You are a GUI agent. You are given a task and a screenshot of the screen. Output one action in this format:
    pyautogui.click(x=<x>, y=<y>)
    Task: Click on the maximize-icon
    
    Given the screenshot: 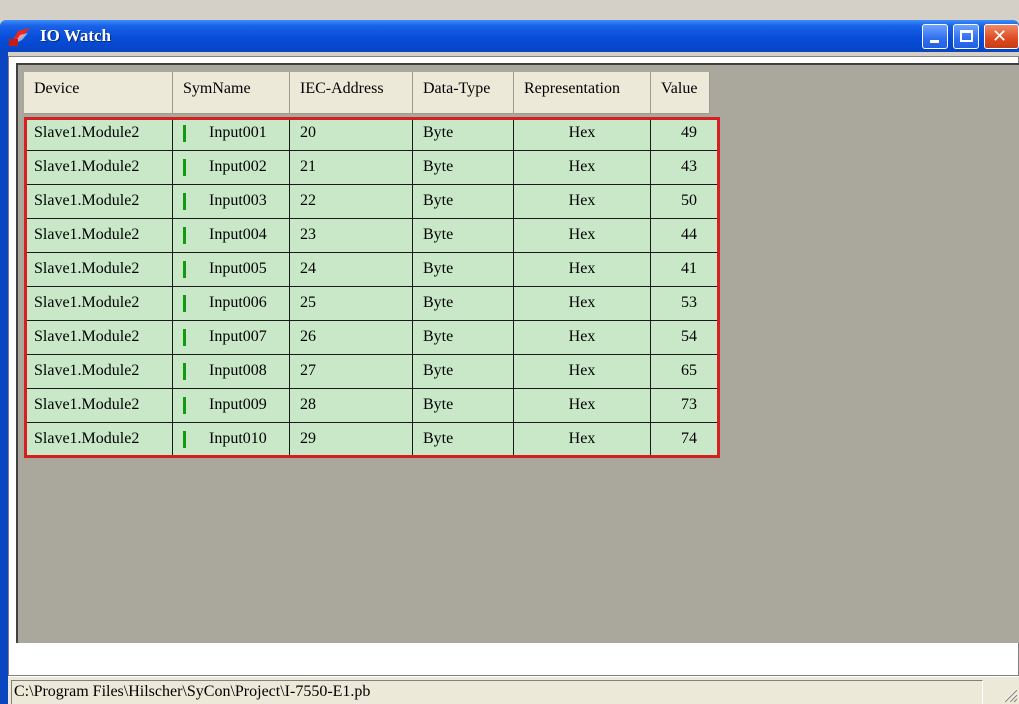 What is the action you would take?
    pyautogui.click(x=966, y=36)
    